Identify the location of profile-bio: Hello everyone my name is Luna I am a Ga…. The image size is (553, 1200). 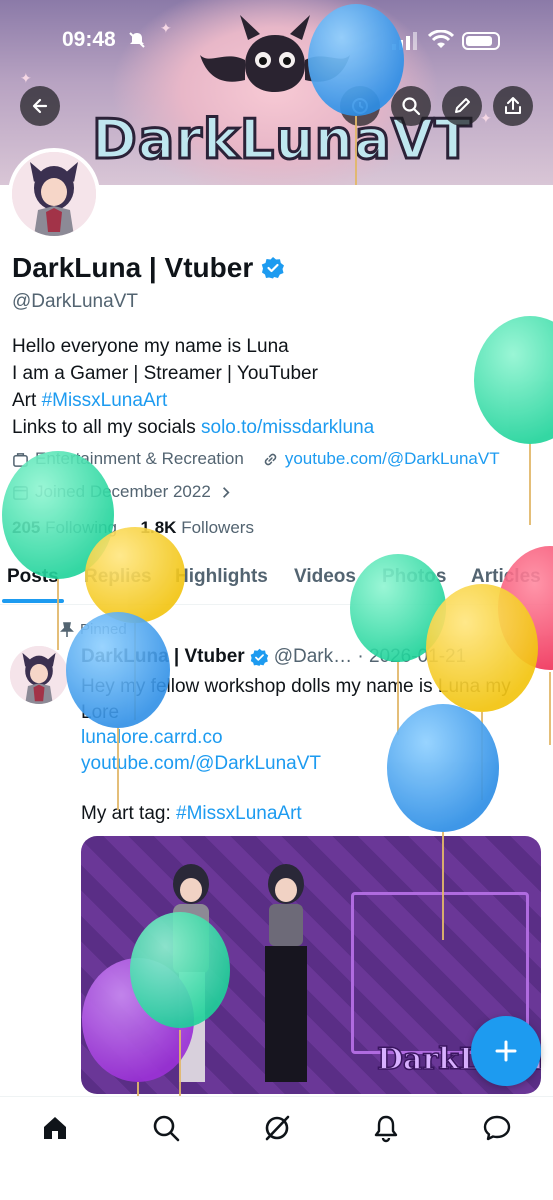
(193, 387).